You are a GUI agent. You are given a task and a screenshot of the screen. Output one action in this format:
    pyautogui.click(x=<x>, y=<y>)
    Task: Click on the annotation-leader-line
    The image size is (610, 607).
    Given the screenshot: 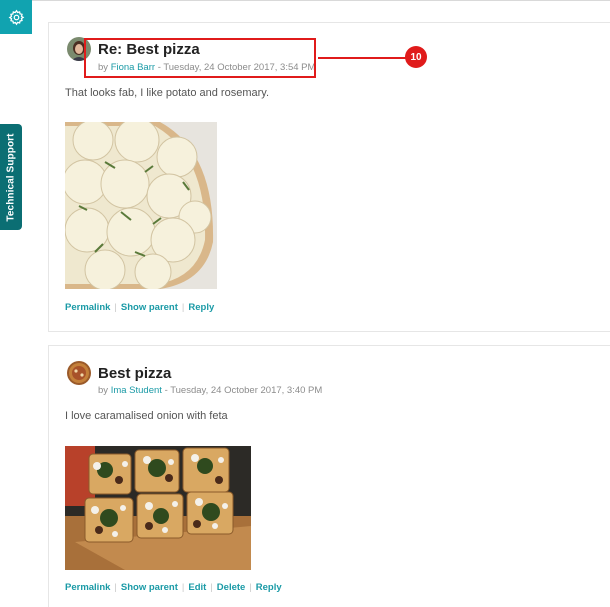 What is the action you would take?
    pyautogui.click(x=362, y=58)
    